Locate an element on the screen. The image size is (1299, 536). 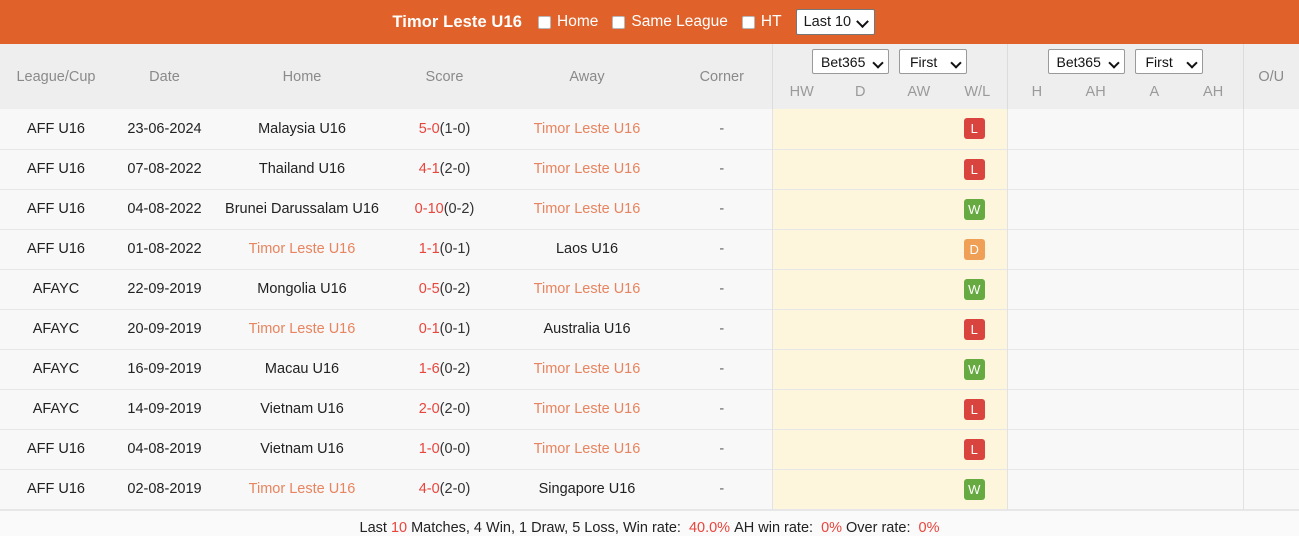
subheader-aw: AW is located at coordinates (919, 92).